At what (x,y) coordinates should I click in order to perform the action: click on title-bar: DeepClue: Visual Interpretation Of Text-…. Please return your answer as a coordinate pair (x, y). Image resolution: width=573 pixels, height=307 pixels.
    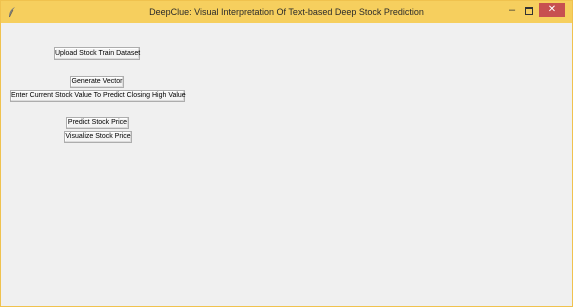
    Looking at the image, I should click on (286, 12).